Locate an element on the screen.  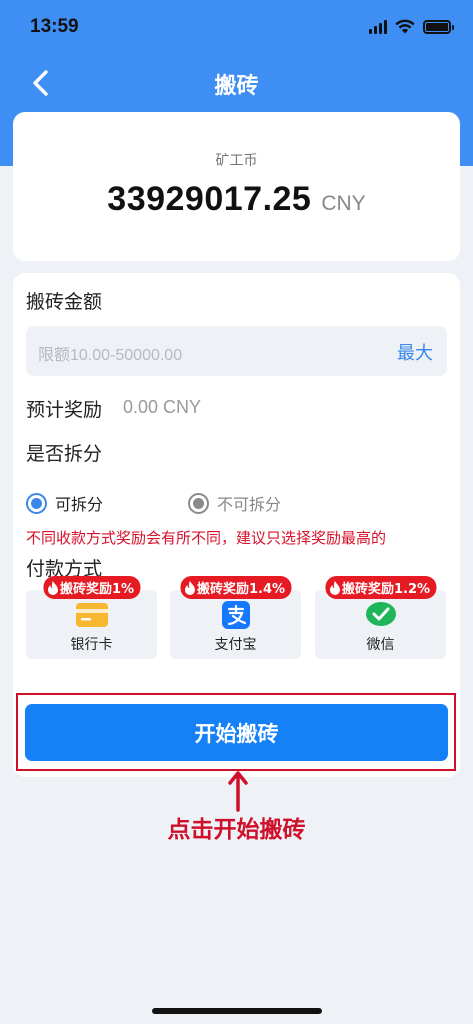
wechat-icon is located at coordinates (381, 615).